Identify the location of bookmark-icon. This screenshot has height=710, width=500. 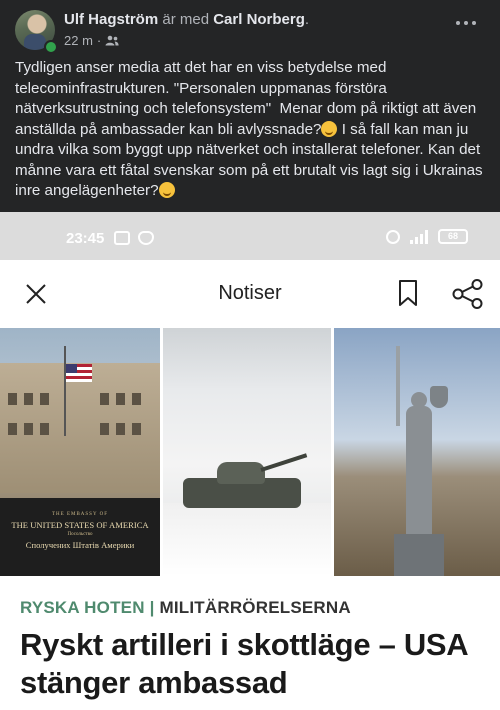
(408, 293).